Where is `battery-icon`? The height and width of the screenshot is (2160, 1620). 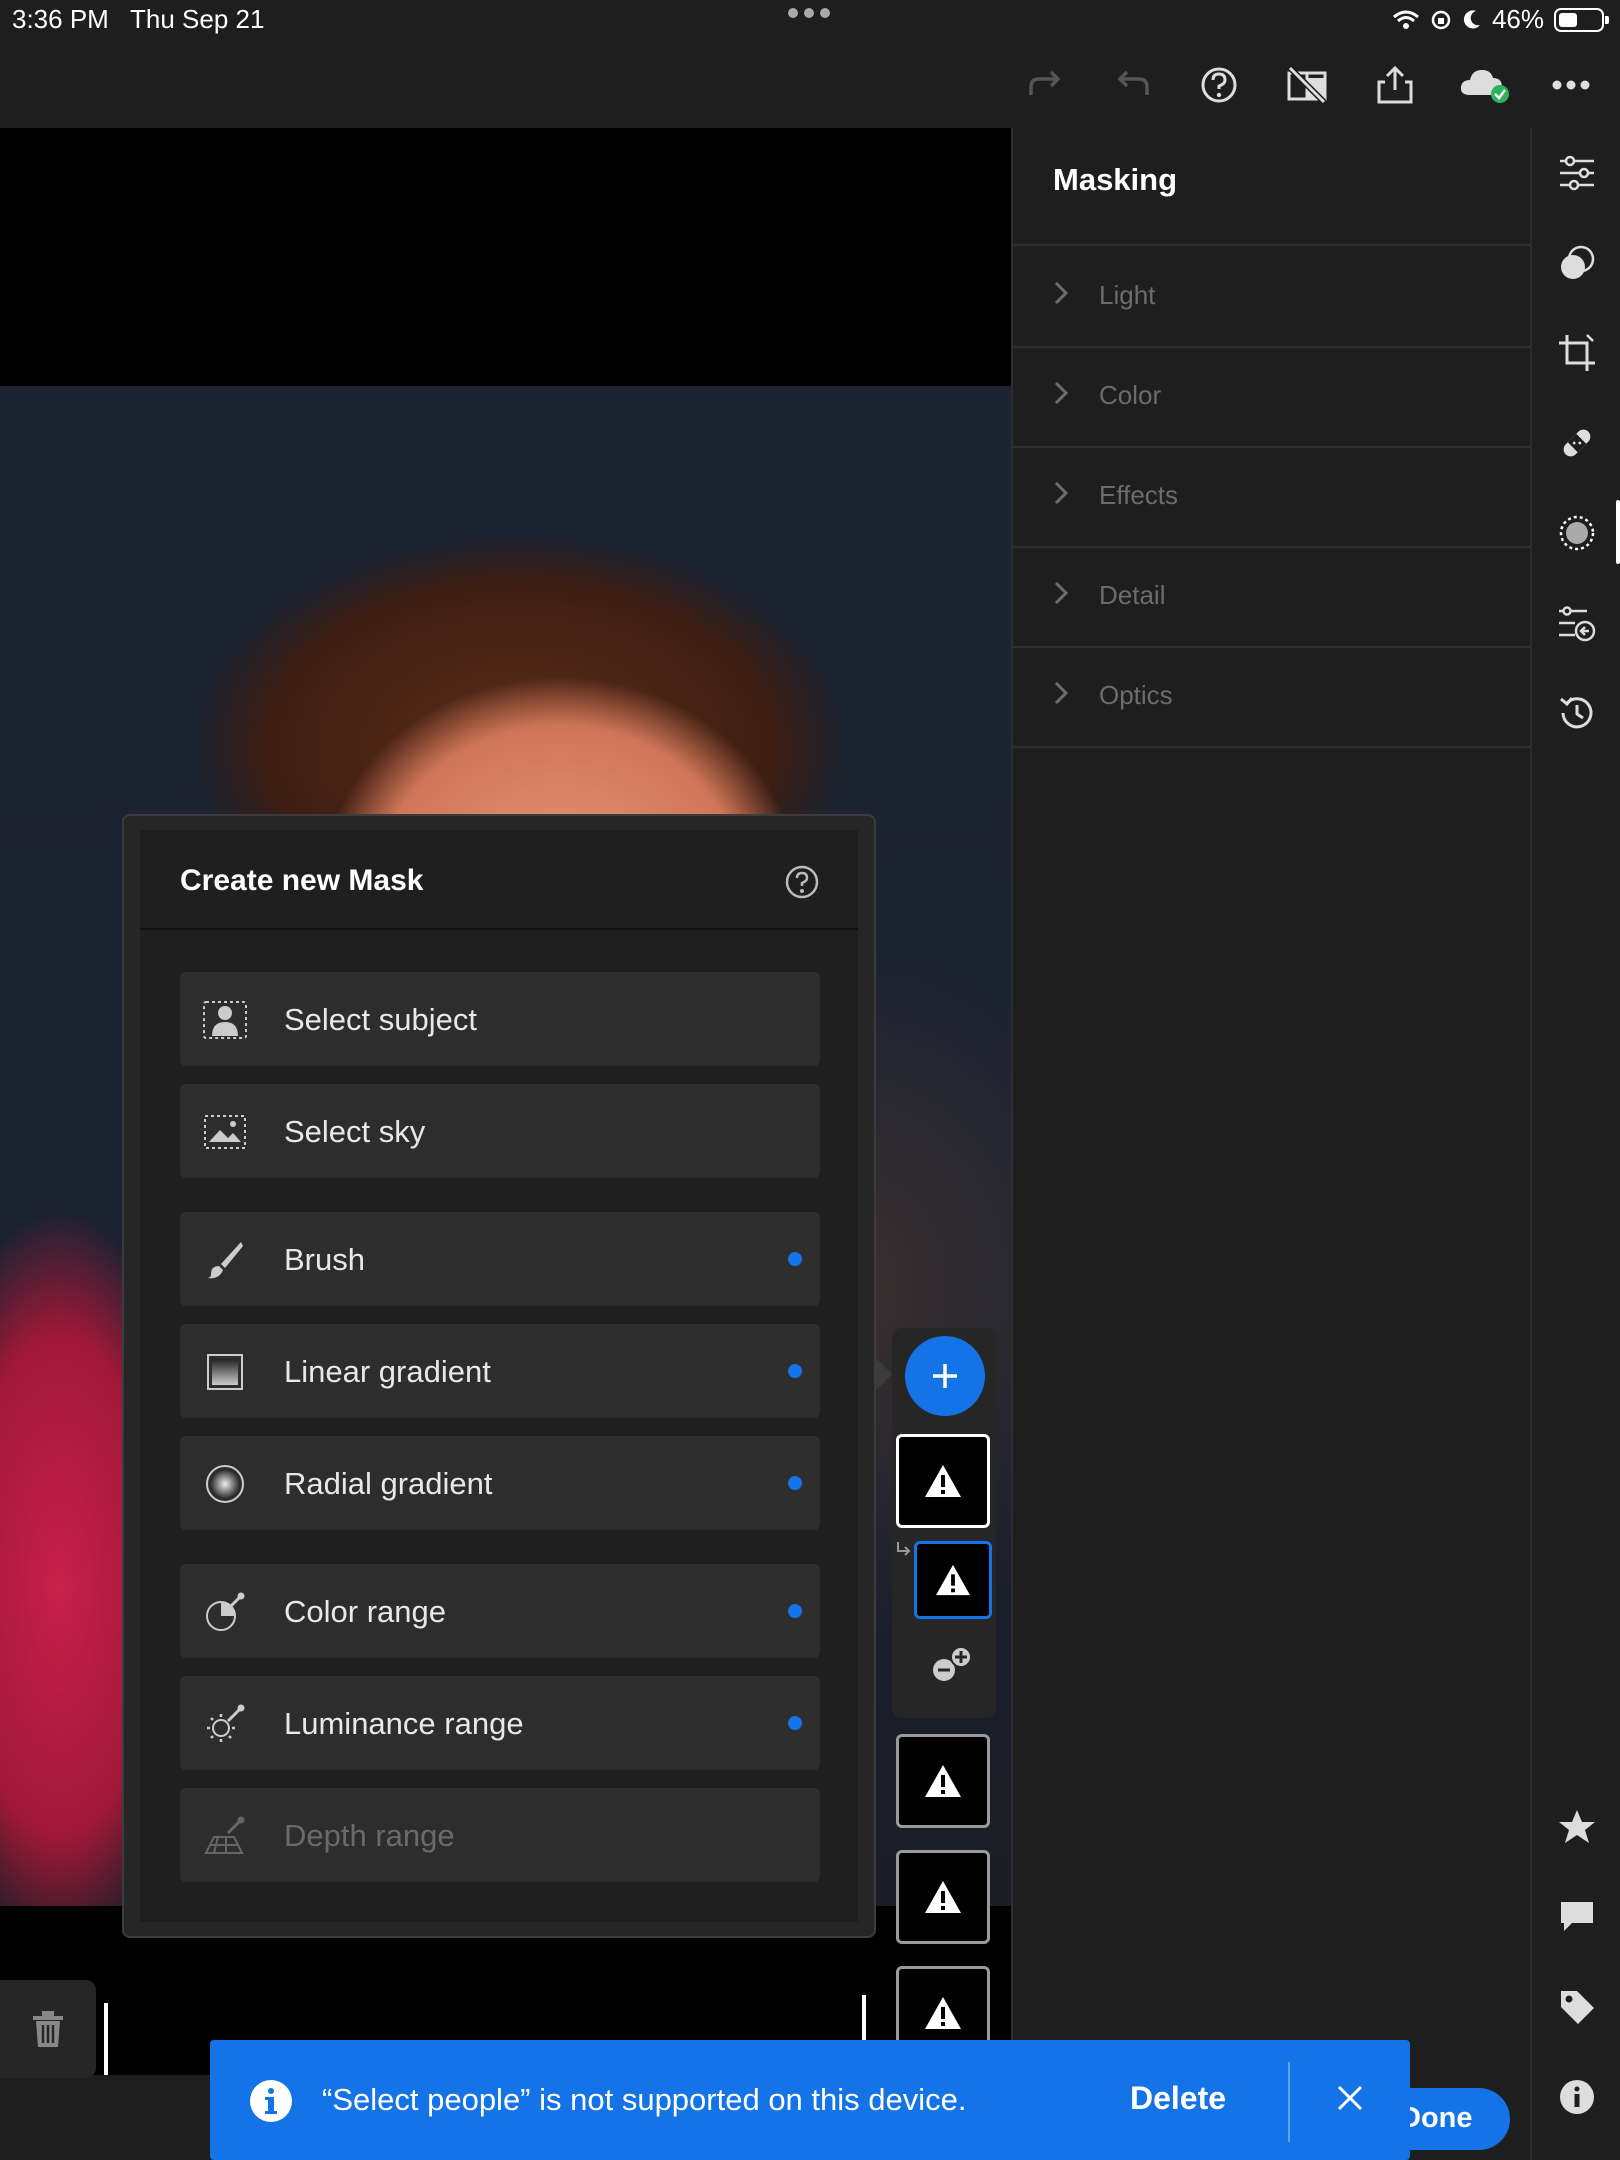 battery-icon is located at coordinates (1581, 19).